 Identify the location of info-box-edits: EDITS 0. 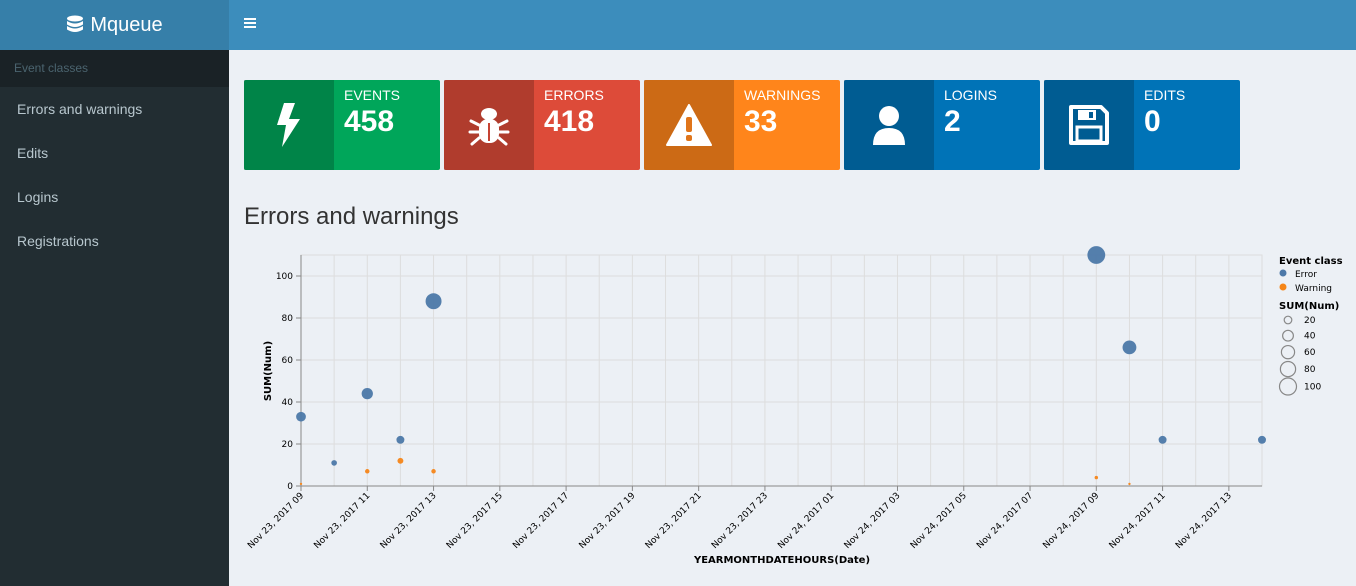
(1142, 125).